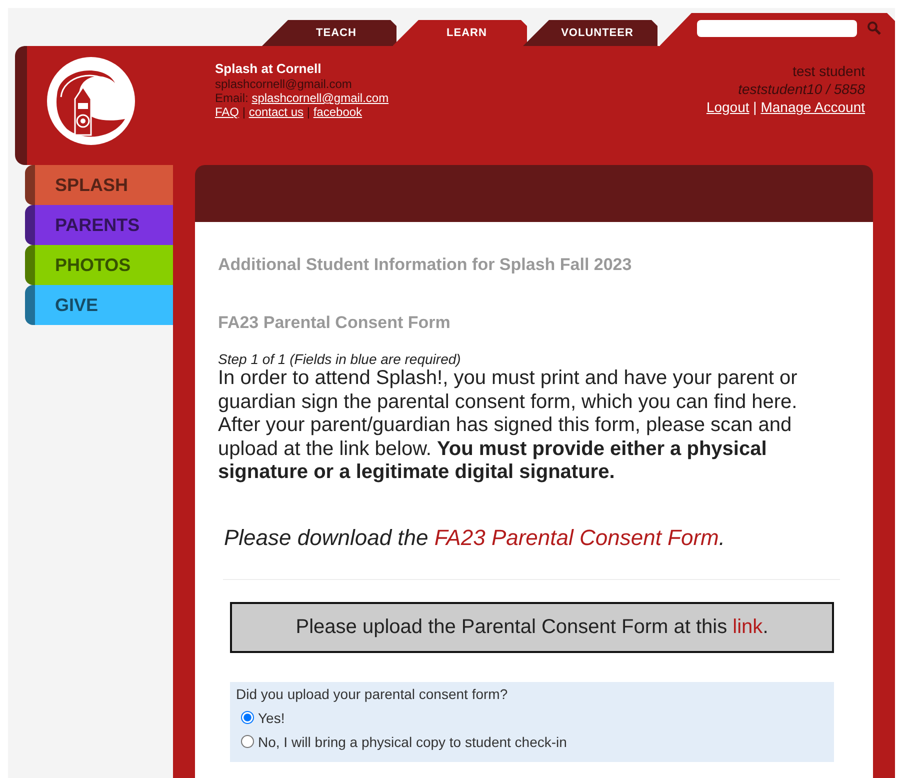 This screenshot has width=904, height=778. What do you see at coordinates (99, 265) in the screenshot?
I see `sidebar-item: PHOTOS` at bounding box center [99, 265].